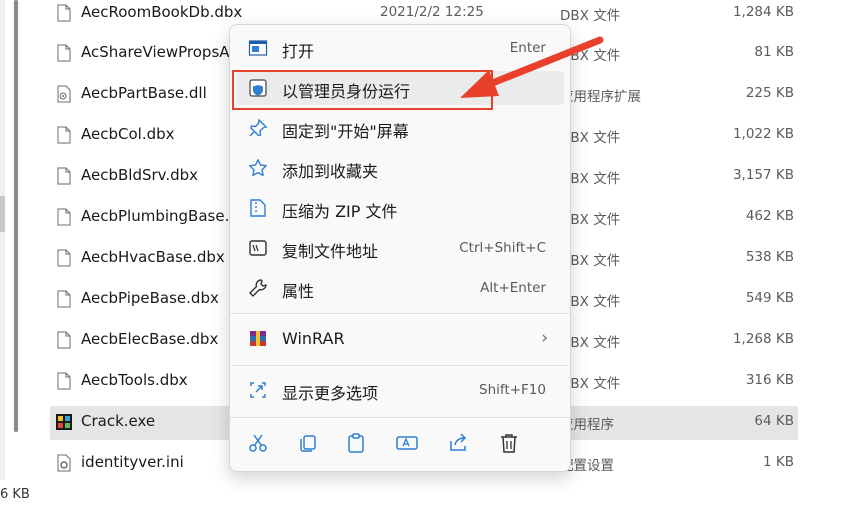  I want to click on menu-item-label: 压缩为 ZIP 文件, so click(340, 211).